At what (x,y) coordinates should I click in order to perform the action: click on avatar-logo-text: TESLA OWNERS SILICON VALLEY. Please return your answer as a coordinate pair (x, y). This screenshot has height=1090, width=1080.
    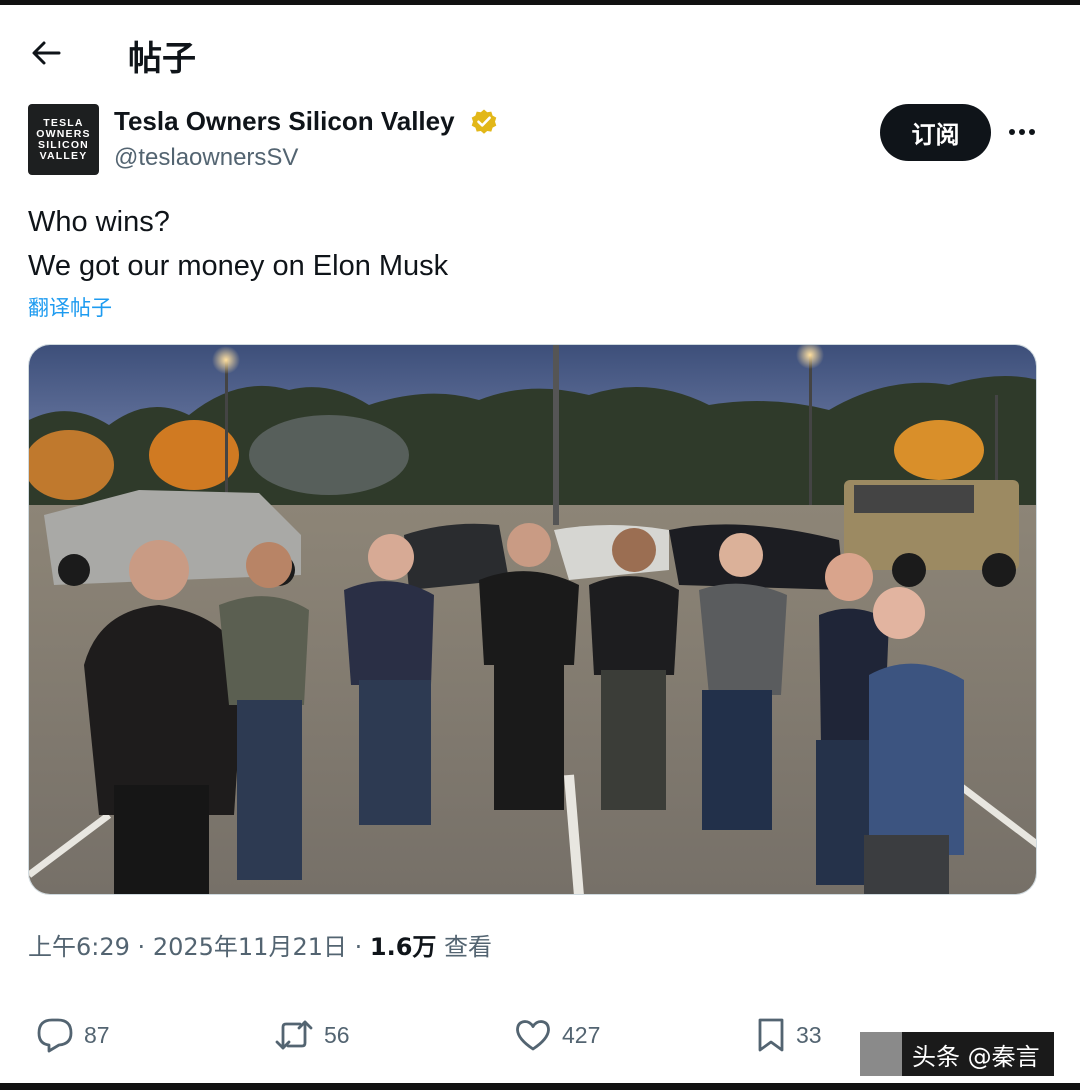
    Looking at the image, I should click on (63, 139).